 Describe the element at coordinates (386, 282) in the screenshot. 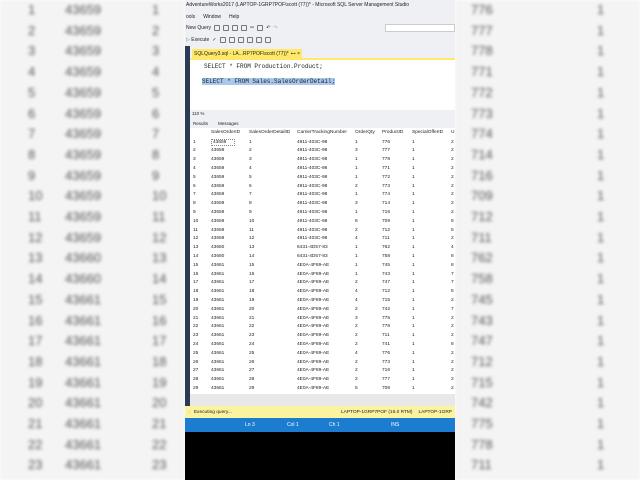

I see `cell: 747` at that location.